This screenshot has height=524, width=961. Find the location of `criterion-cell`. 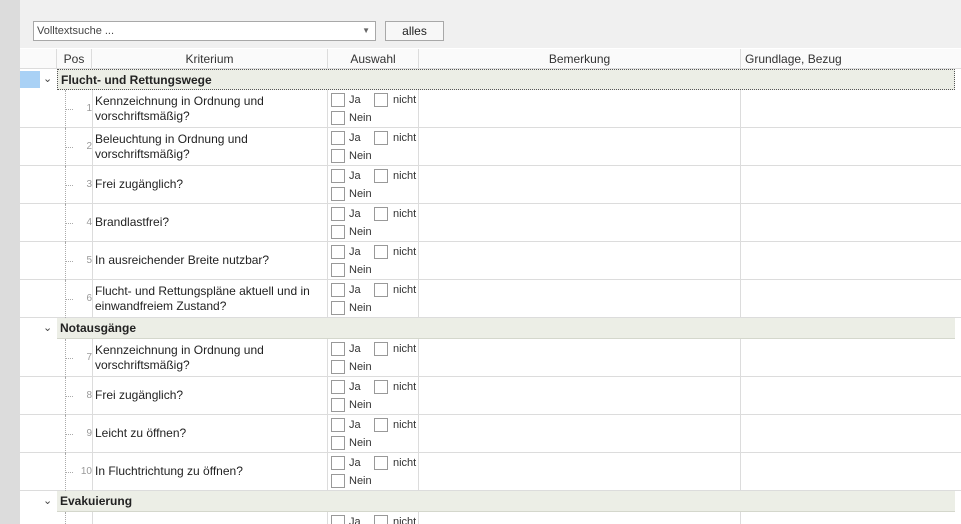

criterion-cell is located at coordinates (210, 518).